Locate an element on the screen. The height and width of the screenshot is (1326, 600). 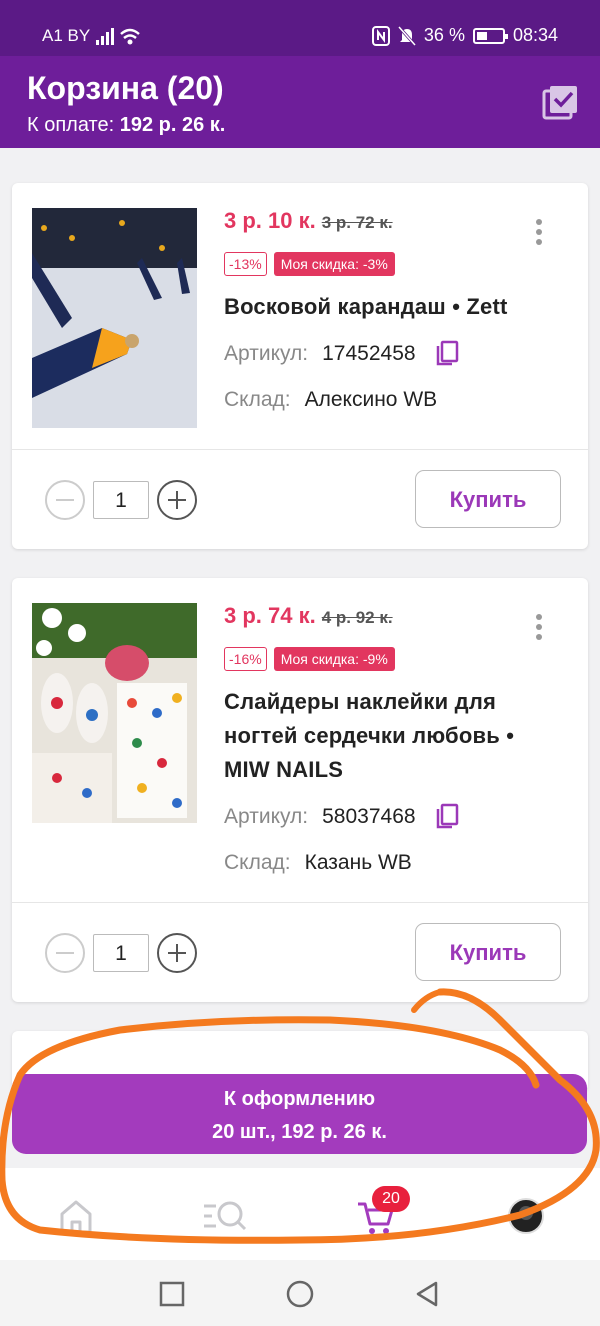
price: 3 р. 74 к. is located at coordinates (270, 615).